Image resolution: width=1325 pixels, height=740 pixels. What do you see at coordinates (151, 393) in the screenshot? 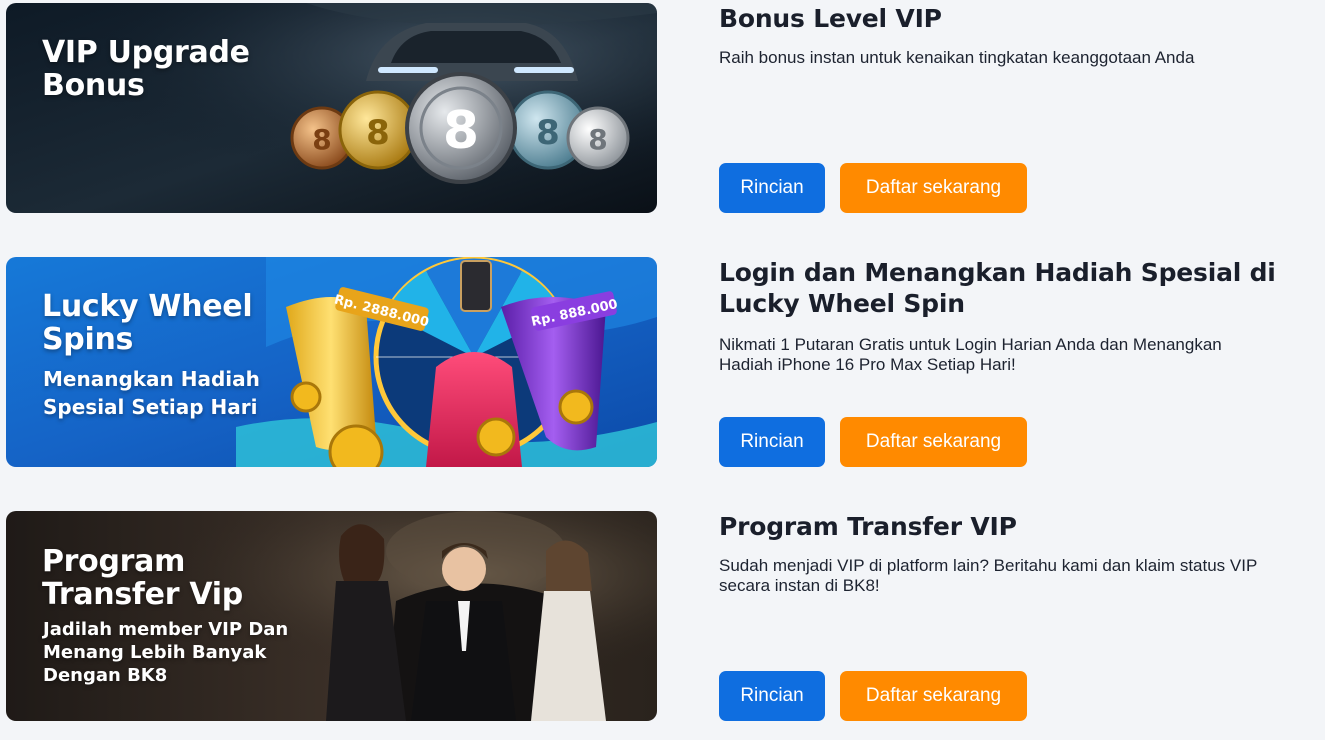
I see `banner-subtitle: Menangkan Hadiah Spesial Setiap Hari` at bounding box center [151, 393].